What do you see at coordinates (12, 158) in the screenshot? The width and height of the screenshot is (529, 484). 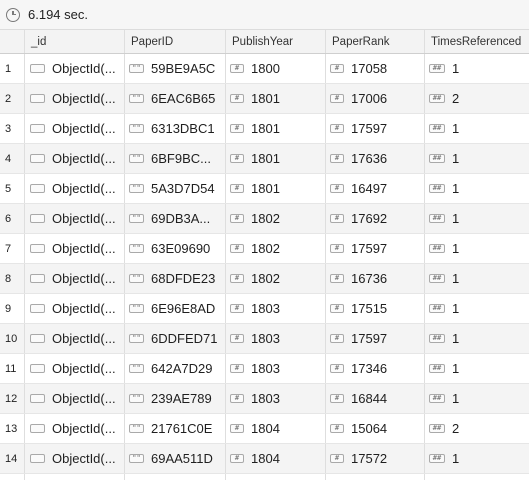 I see `row-number: 4` at bounding box center [12, 158].